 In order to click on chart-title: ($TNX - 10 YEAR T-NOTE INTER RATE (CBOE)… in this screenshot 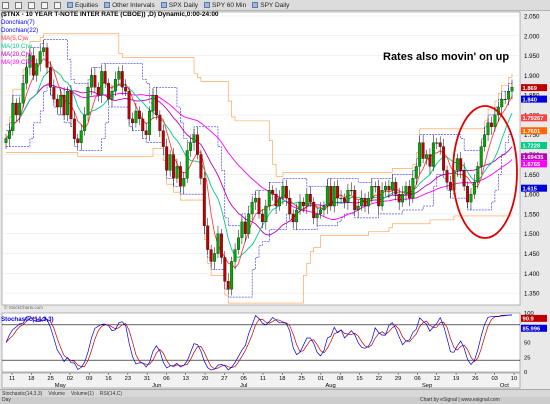, I will do `click(110, 14)`.